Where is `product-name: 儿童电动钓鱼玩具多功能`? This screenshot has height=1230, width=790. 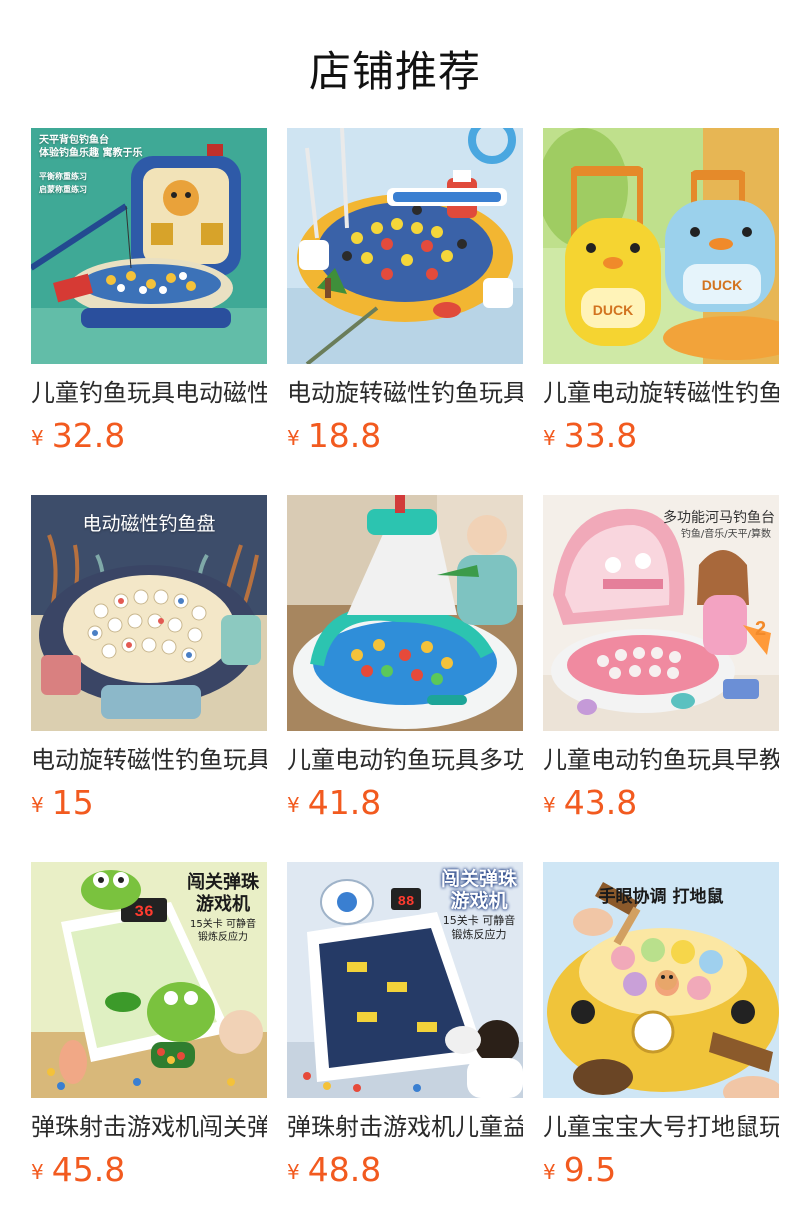 product-name: 儿童电动钓鱼玩具多功能 is located at coordinates (405, 760).